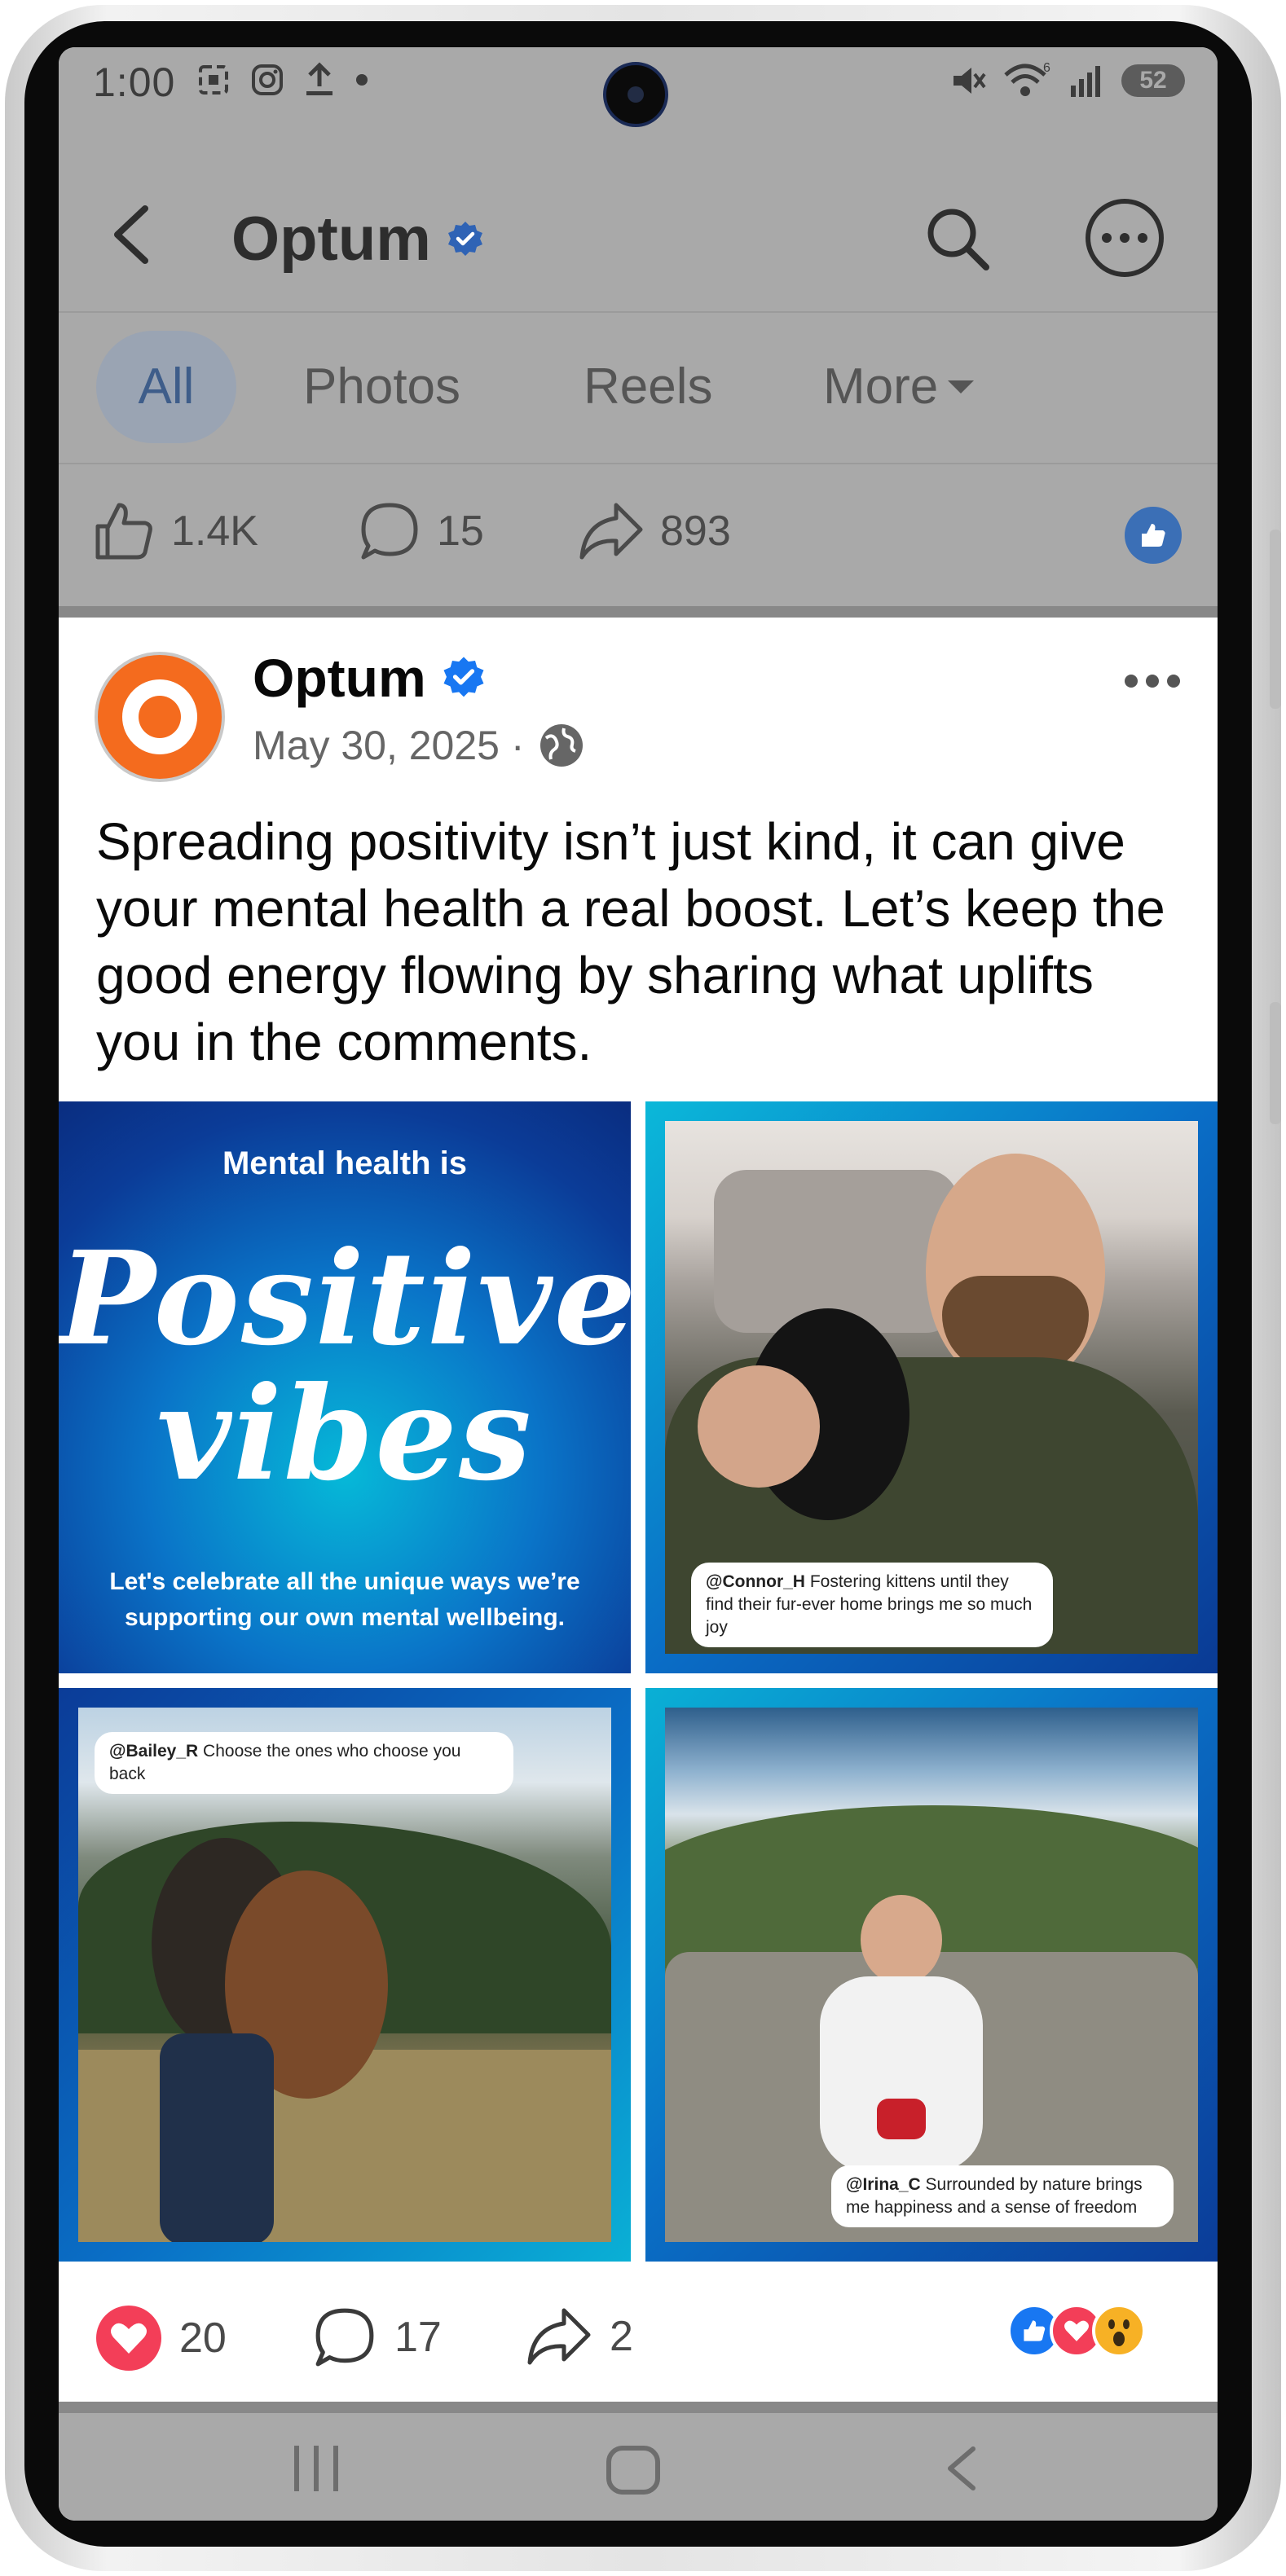 The height and width of the screenshot is (2576, 1286). What do you see at coordinates (964, 2468) in the screenshot?
I see `system-back-icon` at bounding box center [964, 2468].